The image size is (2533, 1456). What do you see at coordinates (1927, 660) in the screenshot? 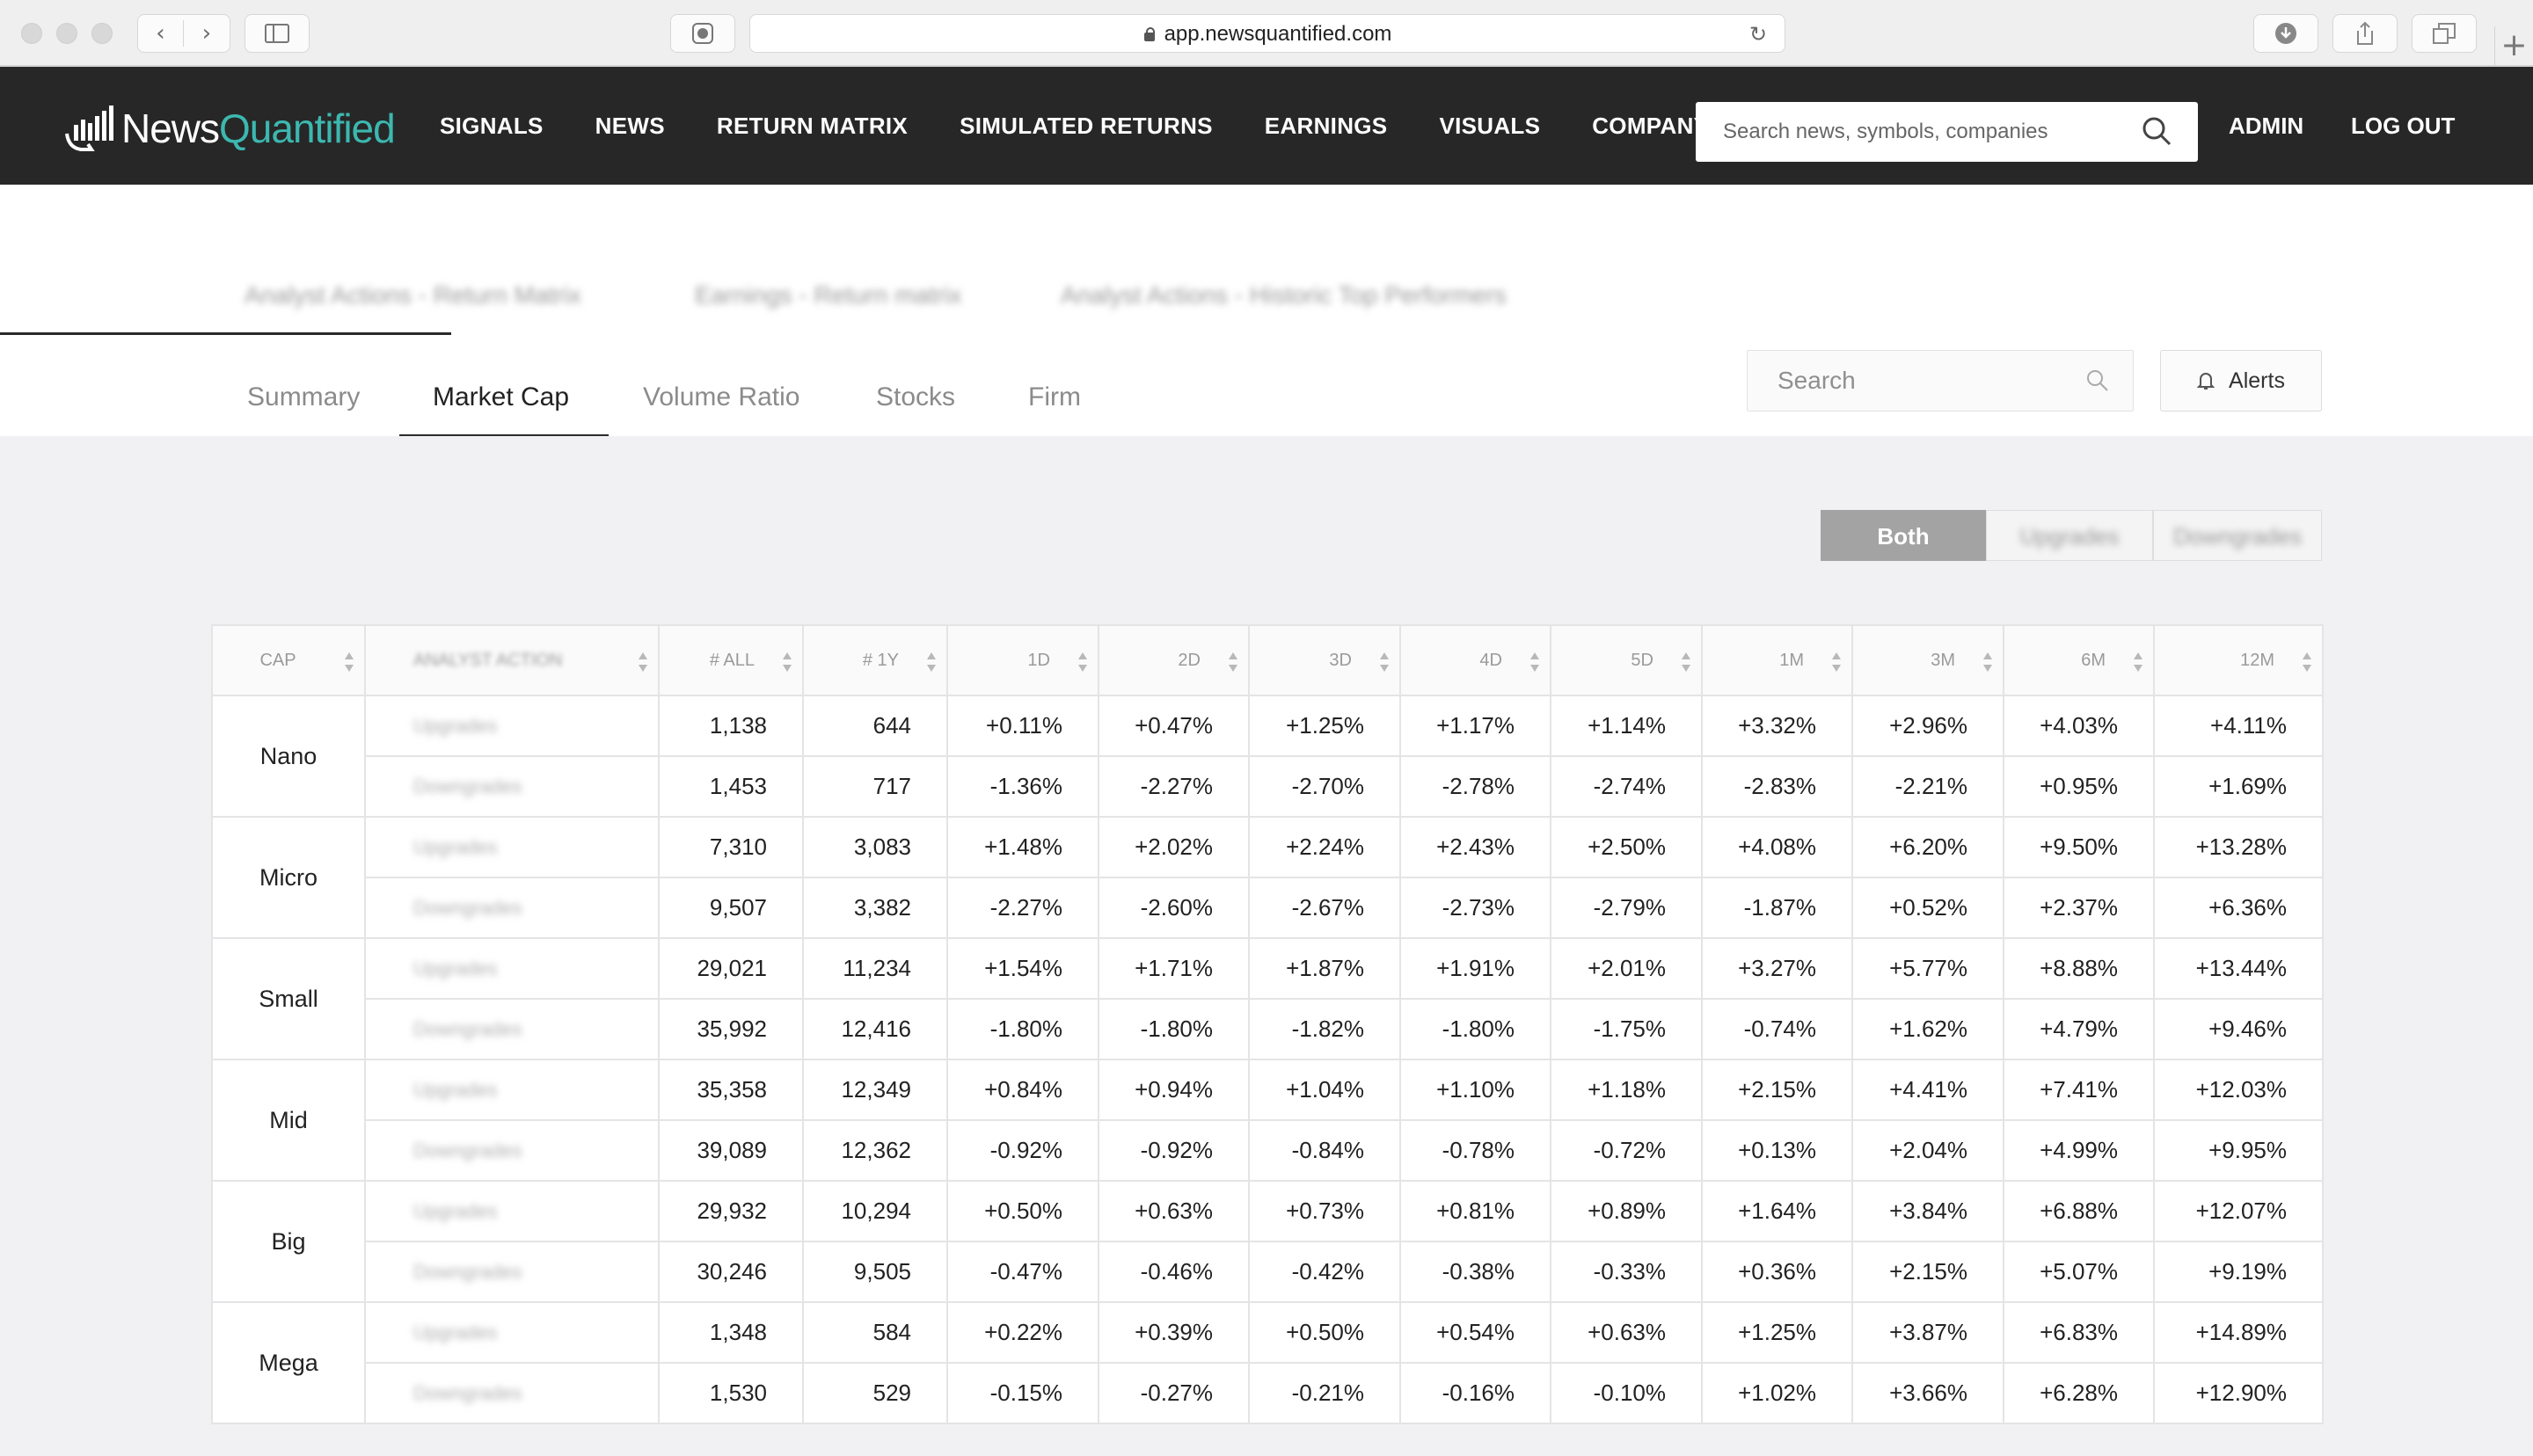
I see `column-header: 3M` at bounding box center [1927, 660].